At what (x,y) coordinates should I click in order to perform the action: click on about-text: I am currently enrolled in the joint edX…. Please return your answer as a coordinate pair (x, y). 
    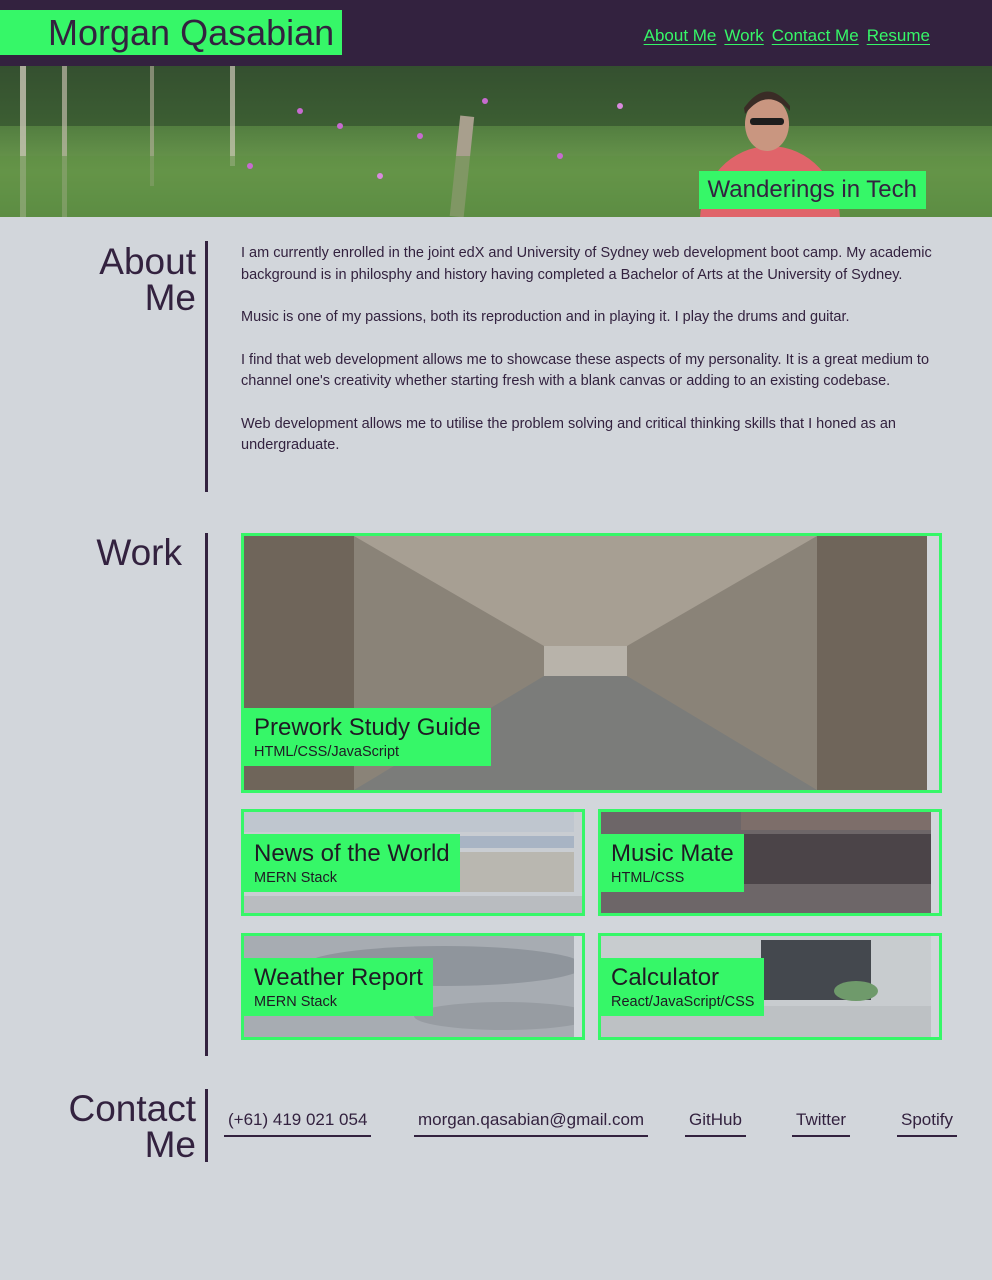
    Looking at the image, I should click on (588, 360).